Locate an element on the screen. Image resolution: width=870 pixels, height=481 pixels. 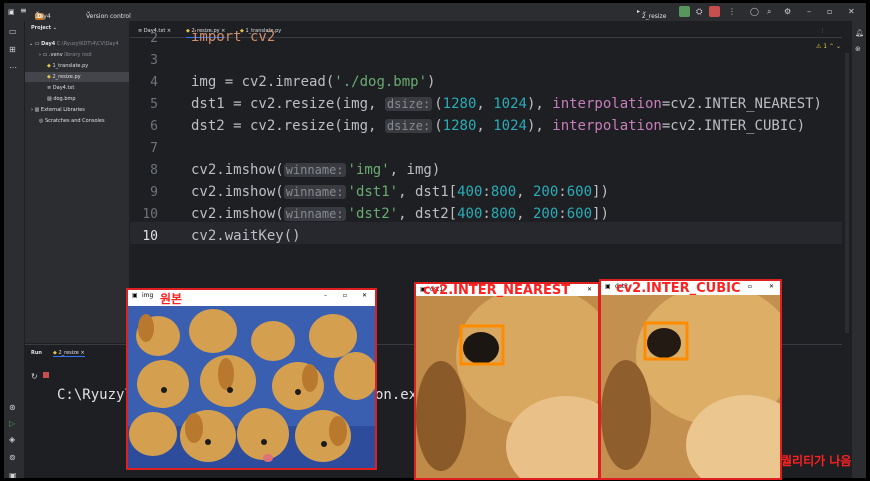
window-icon: ▣ is located at coordinates (135, 295).